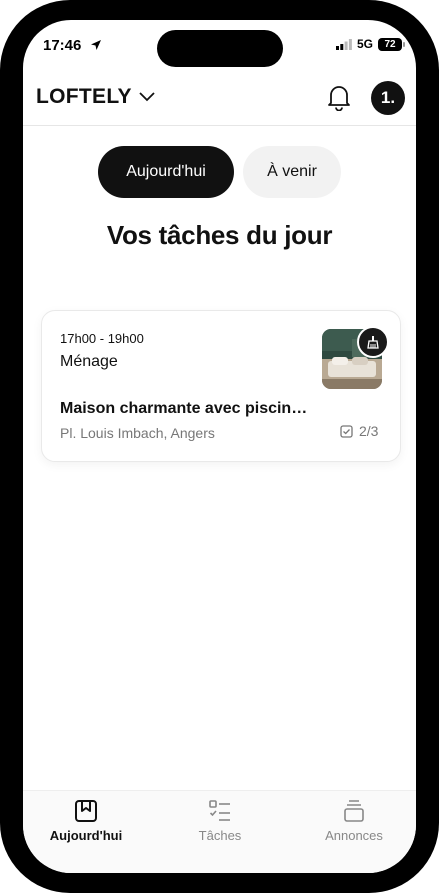 This screenshot has height=893, width=439. What do you see at coordinates (343, 44) in the screenshot?
I see `signal-icon` at bounding box center [343, 44].